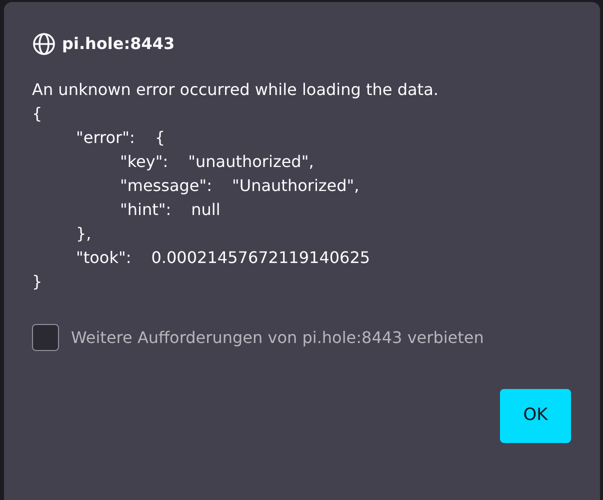 This screenshot has width=603, height=500. Describe the element at coordinates (146, 210) in the screenshot. I see `json-key: "hint":` at that location.